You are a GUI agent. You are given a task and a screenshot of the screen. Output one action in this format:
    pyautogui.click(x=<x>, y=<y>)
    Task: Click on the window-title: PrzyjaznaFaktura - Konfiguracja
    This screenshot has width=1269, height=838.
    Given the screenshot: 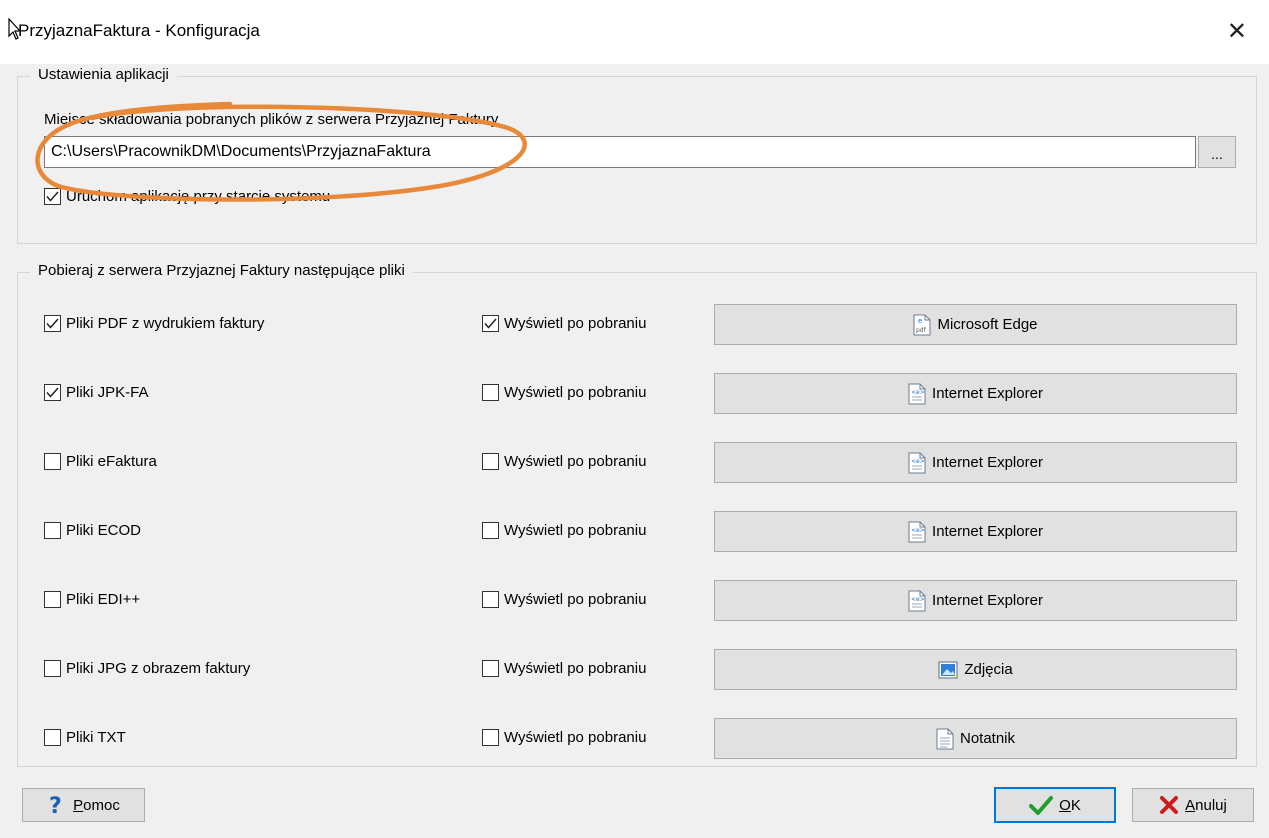 What is the action you would take?
    pyautogui.click(x=139, y=30)
    